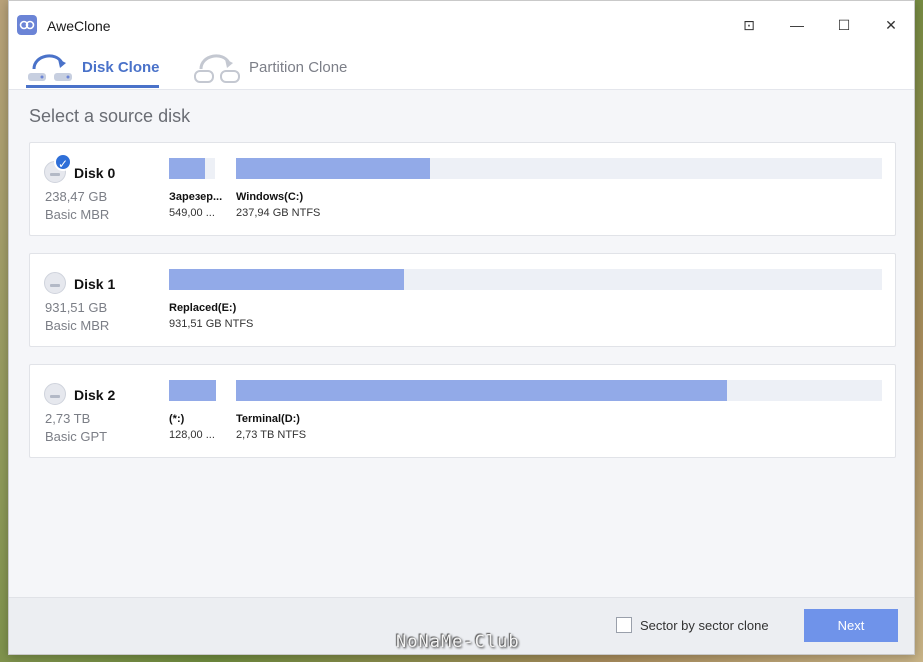 Image resolution: width=923 pixels, height=662 pixels. What do you see at coordinates (68, 418) in the screenshot?
I see `disk-size: 2,73 TB` at bounding box center [68, 418].